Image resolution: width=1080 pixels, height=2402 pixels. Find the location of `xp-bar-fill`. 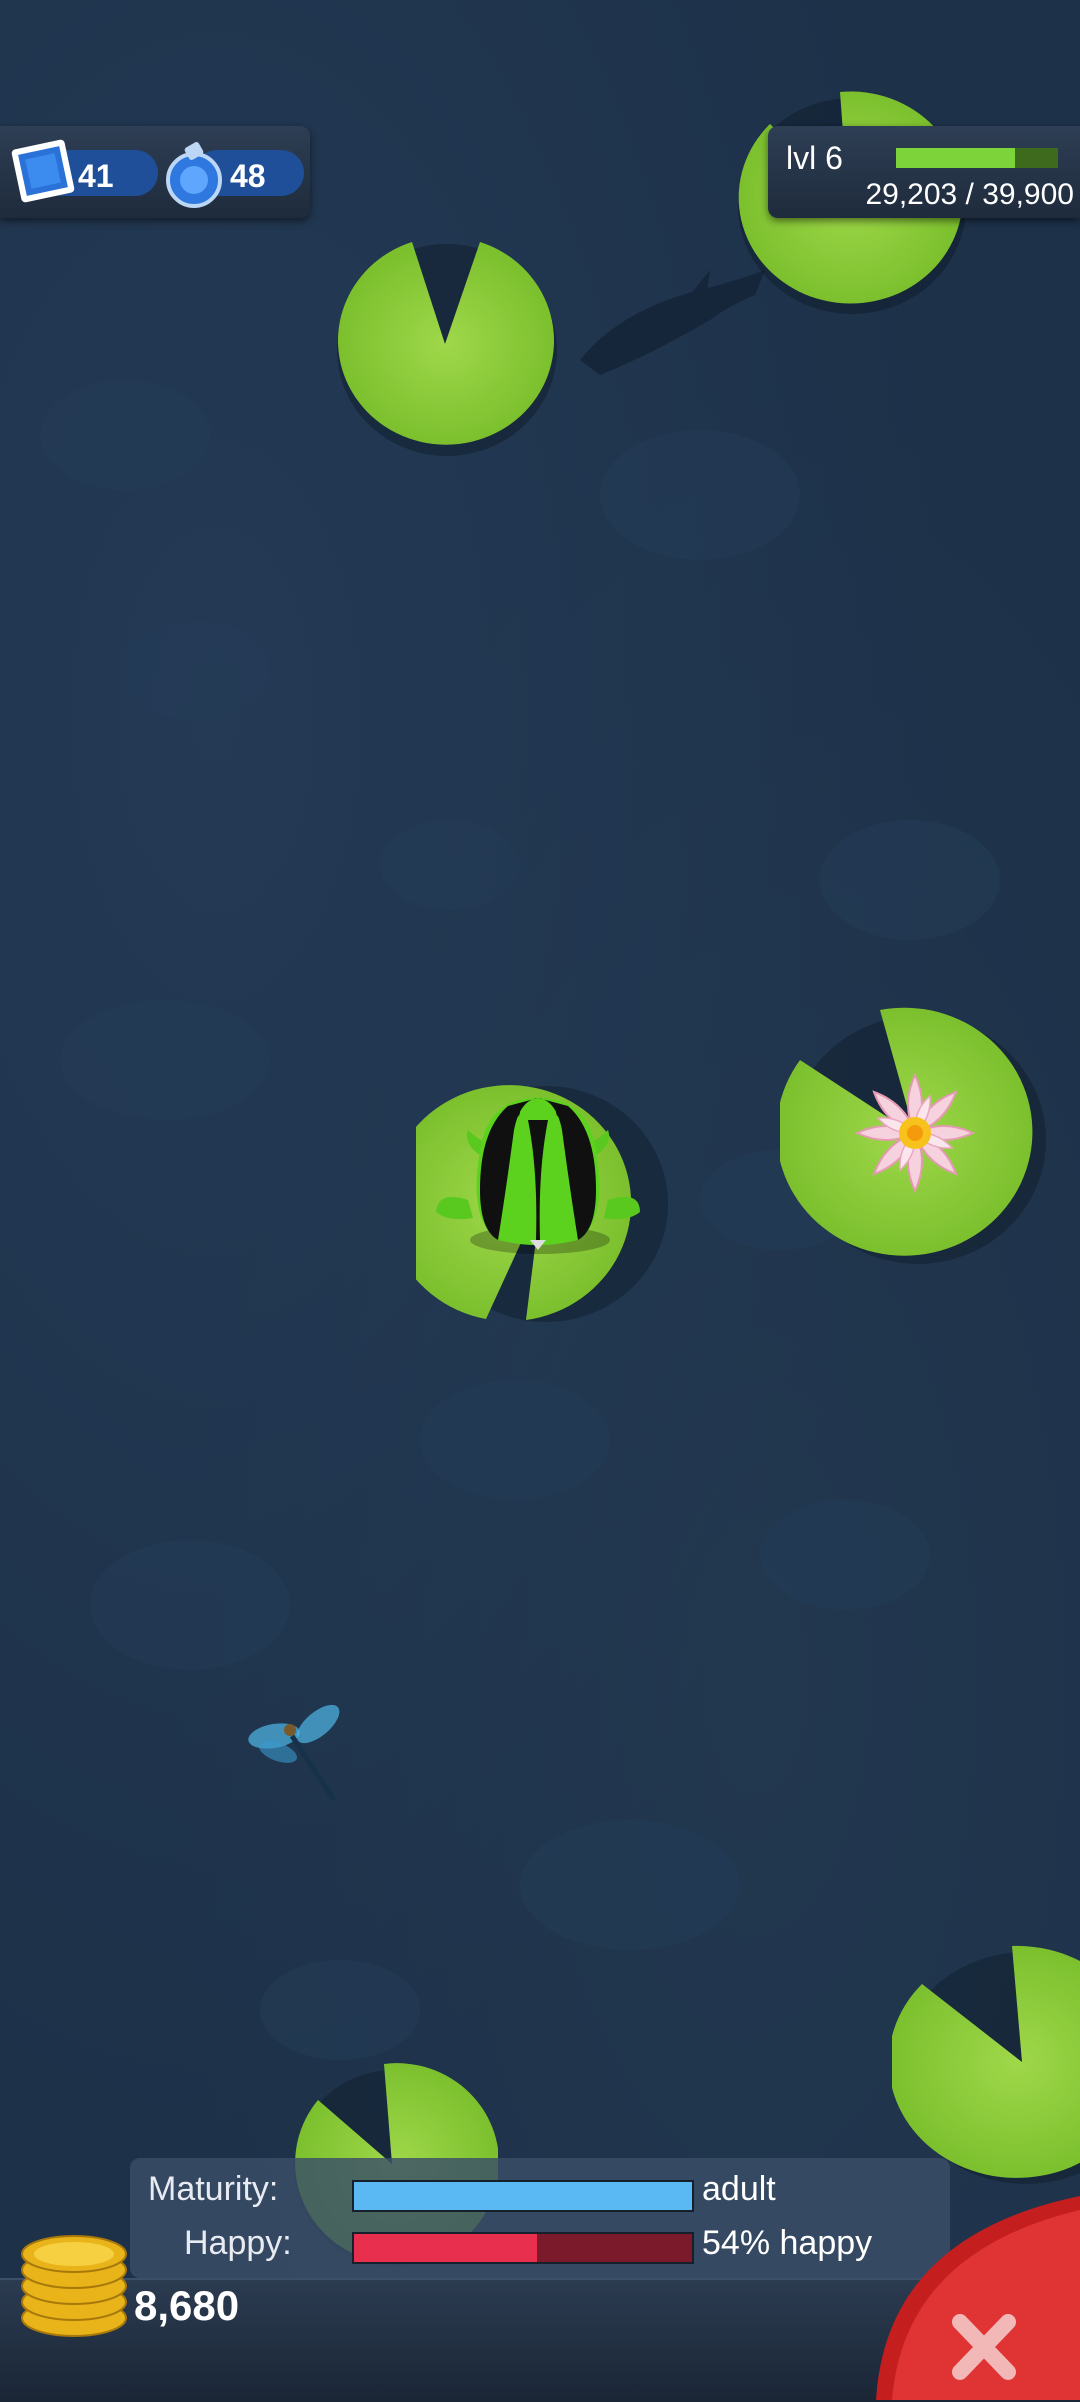

xp-bar-fill is located at coordinates (955, 158).